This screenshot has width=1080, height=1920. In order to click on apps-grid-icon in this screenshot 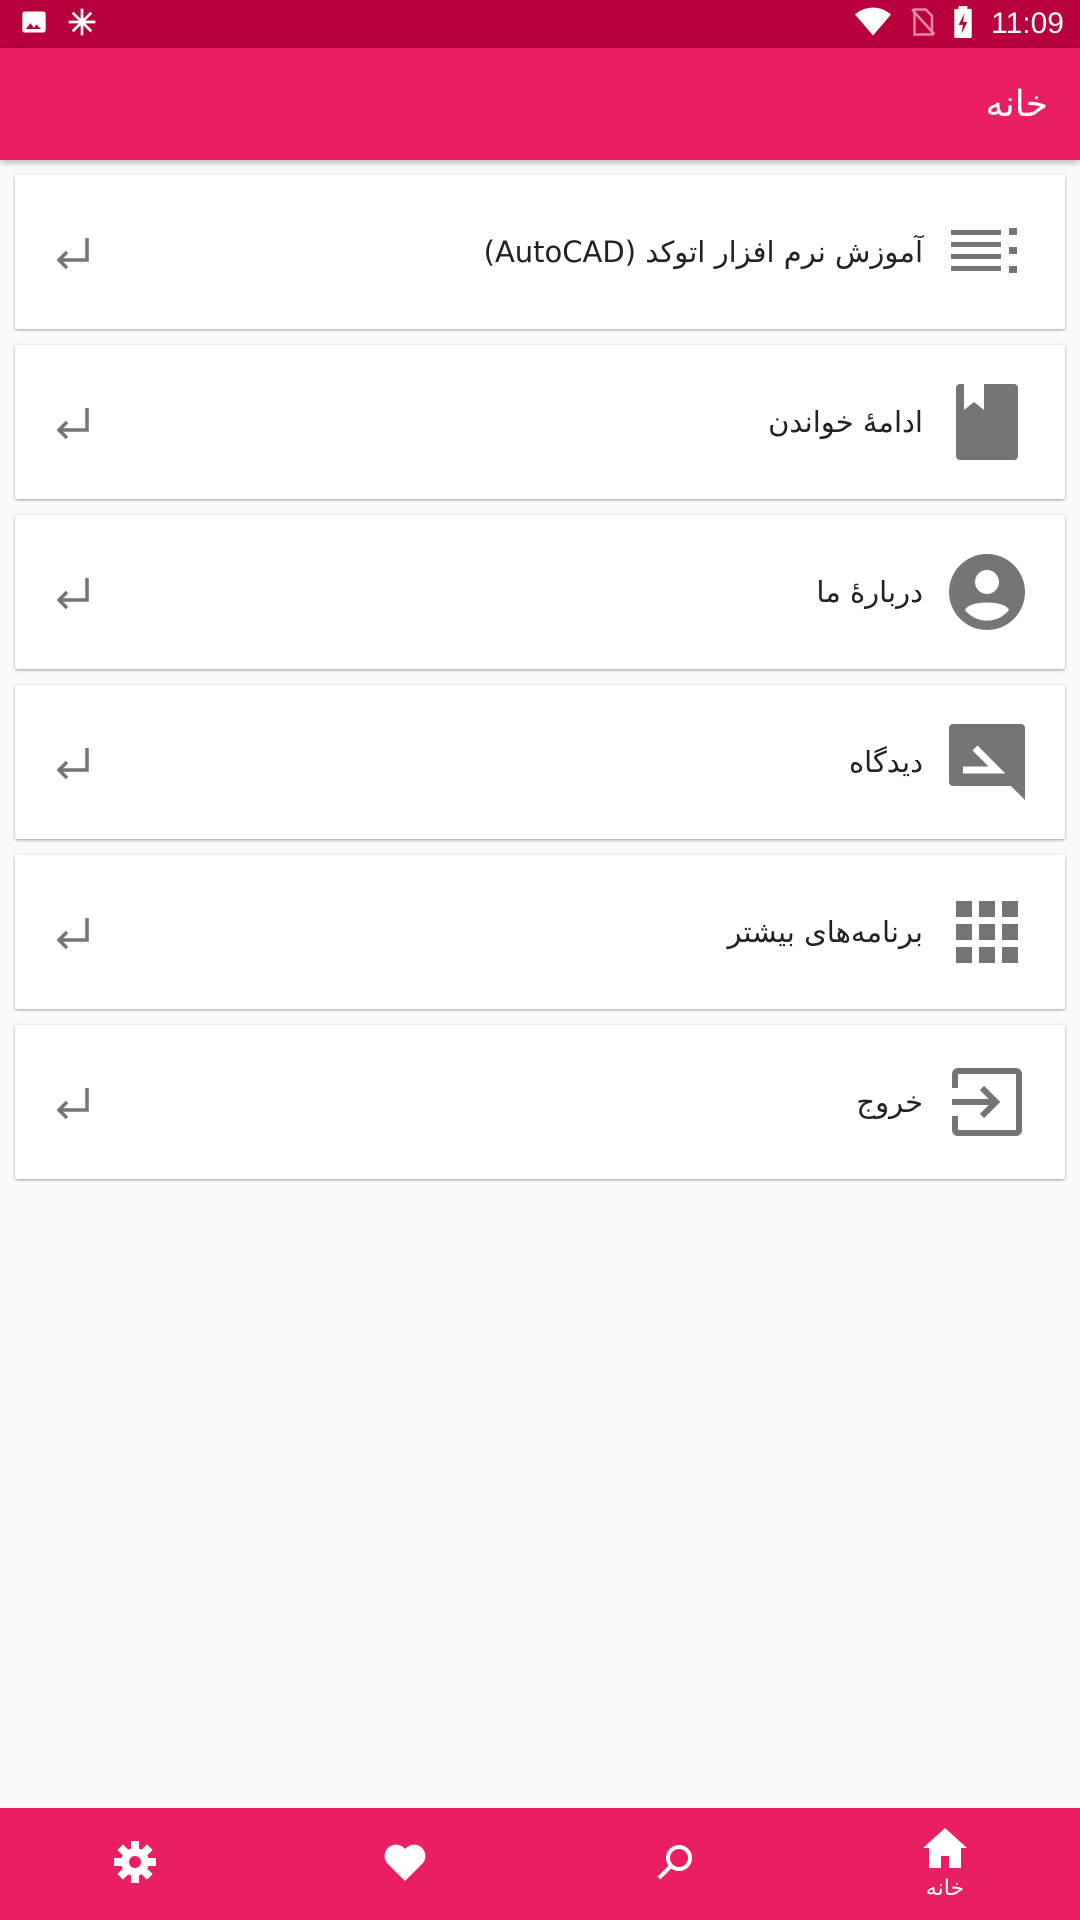, I will do `click(987, 932)`.